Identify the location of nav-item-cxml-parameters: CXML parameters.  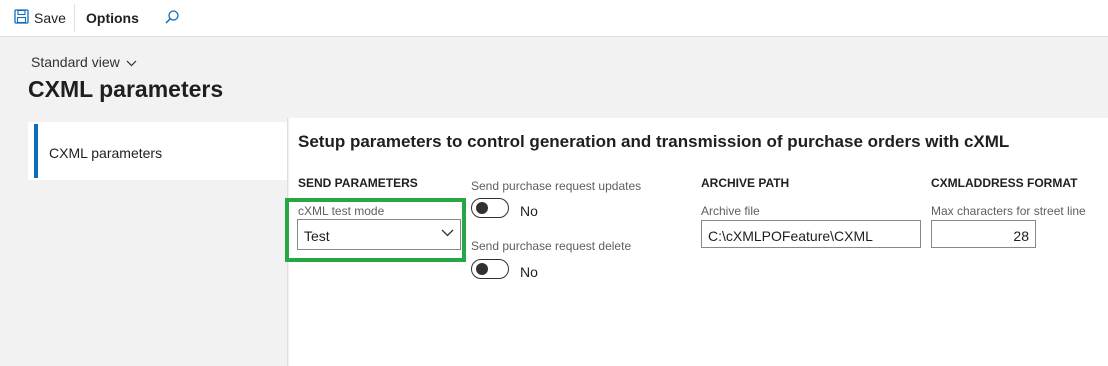
(157, 151).